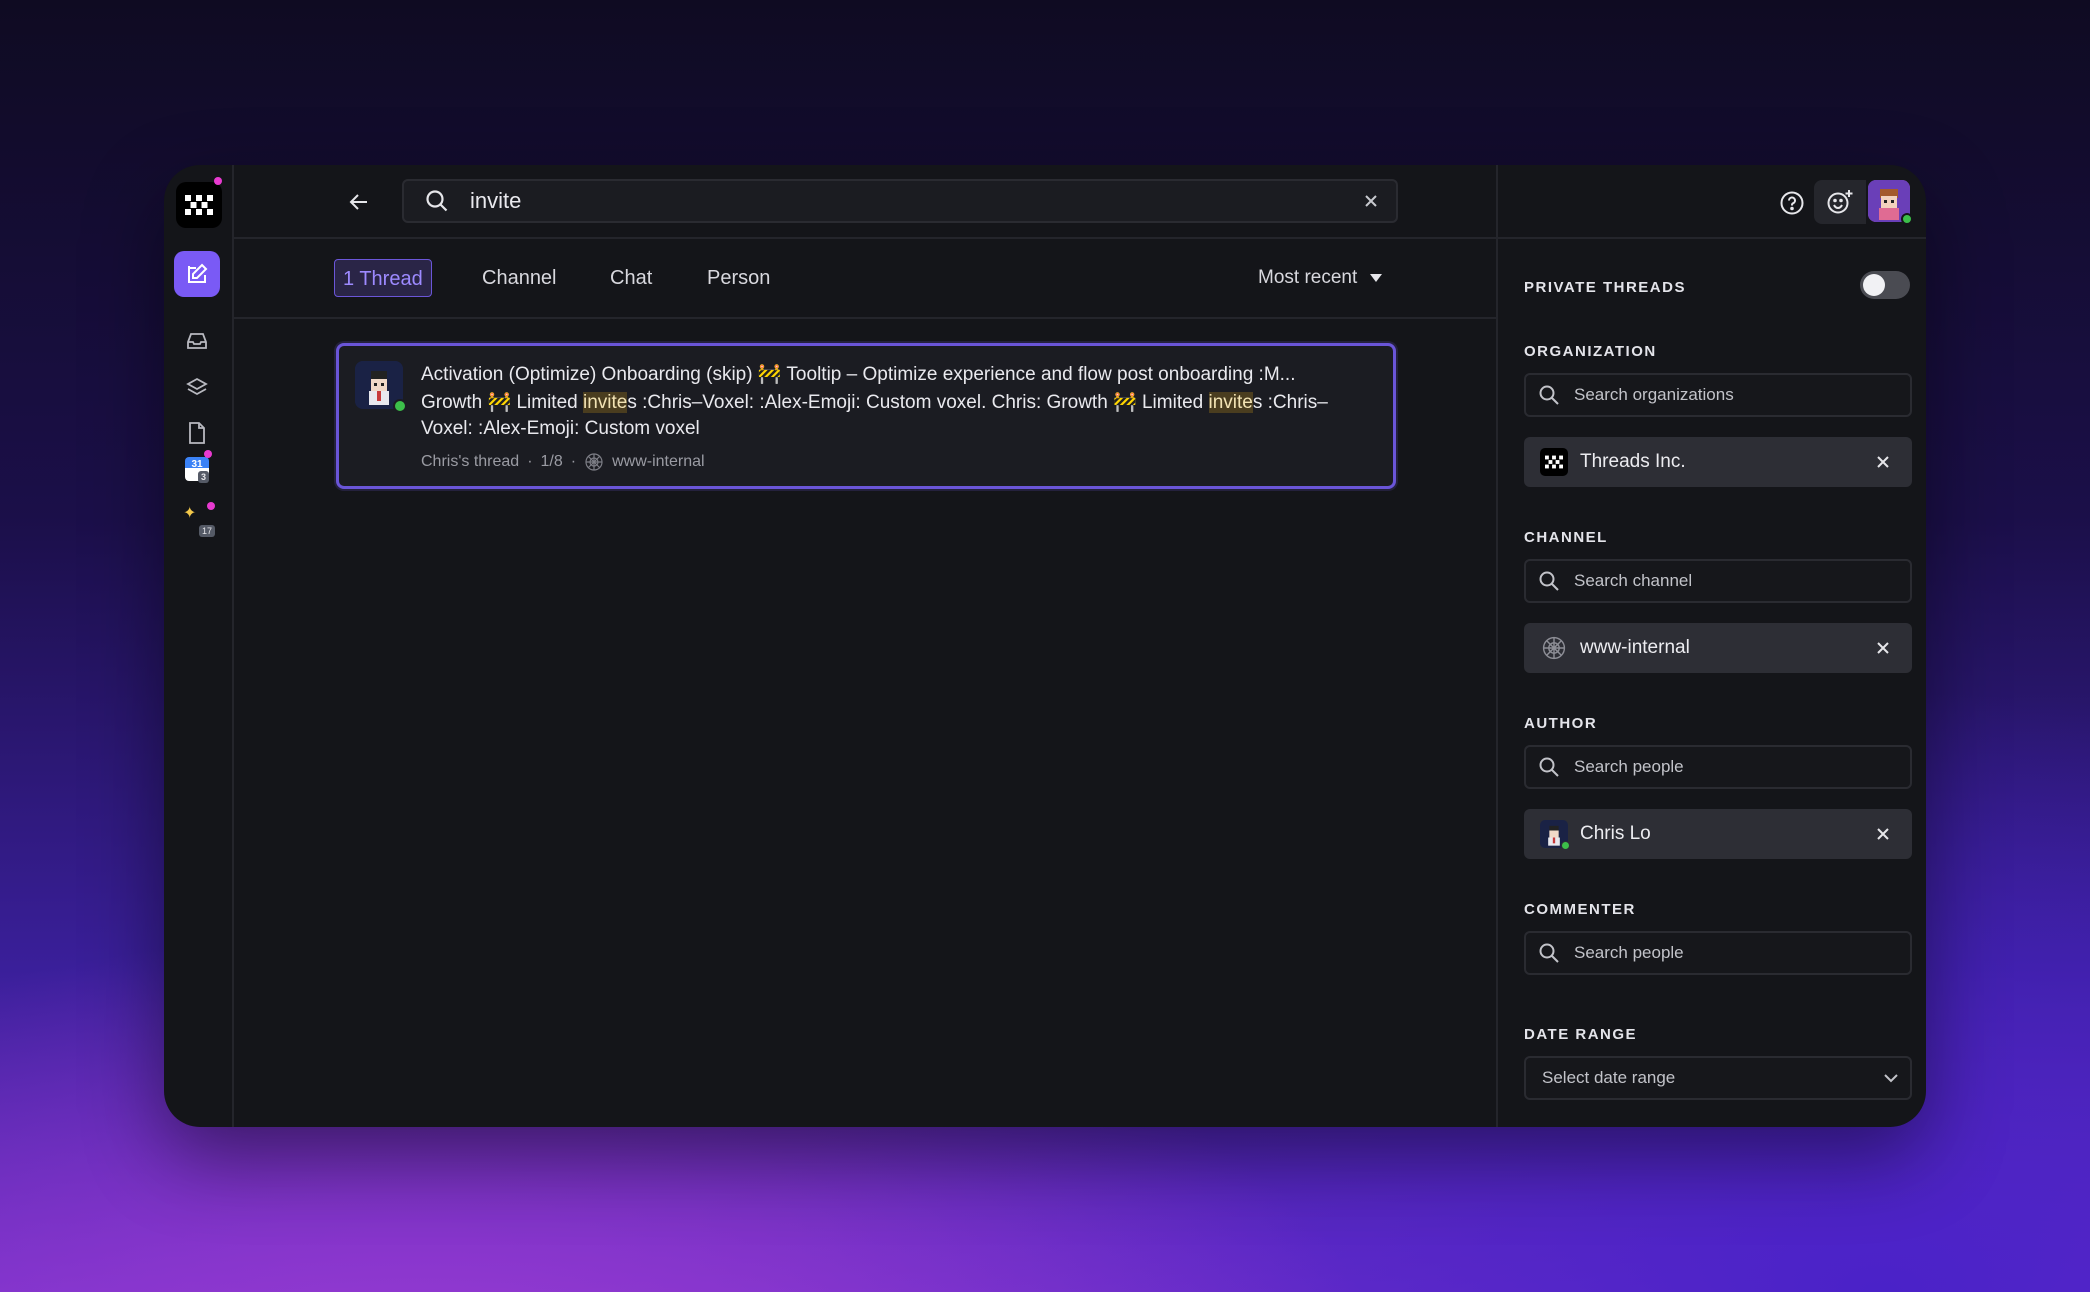 The width and height of the screenshot is (2090, 1292). I want to click on remove-channel-button, so click(1883, 648).